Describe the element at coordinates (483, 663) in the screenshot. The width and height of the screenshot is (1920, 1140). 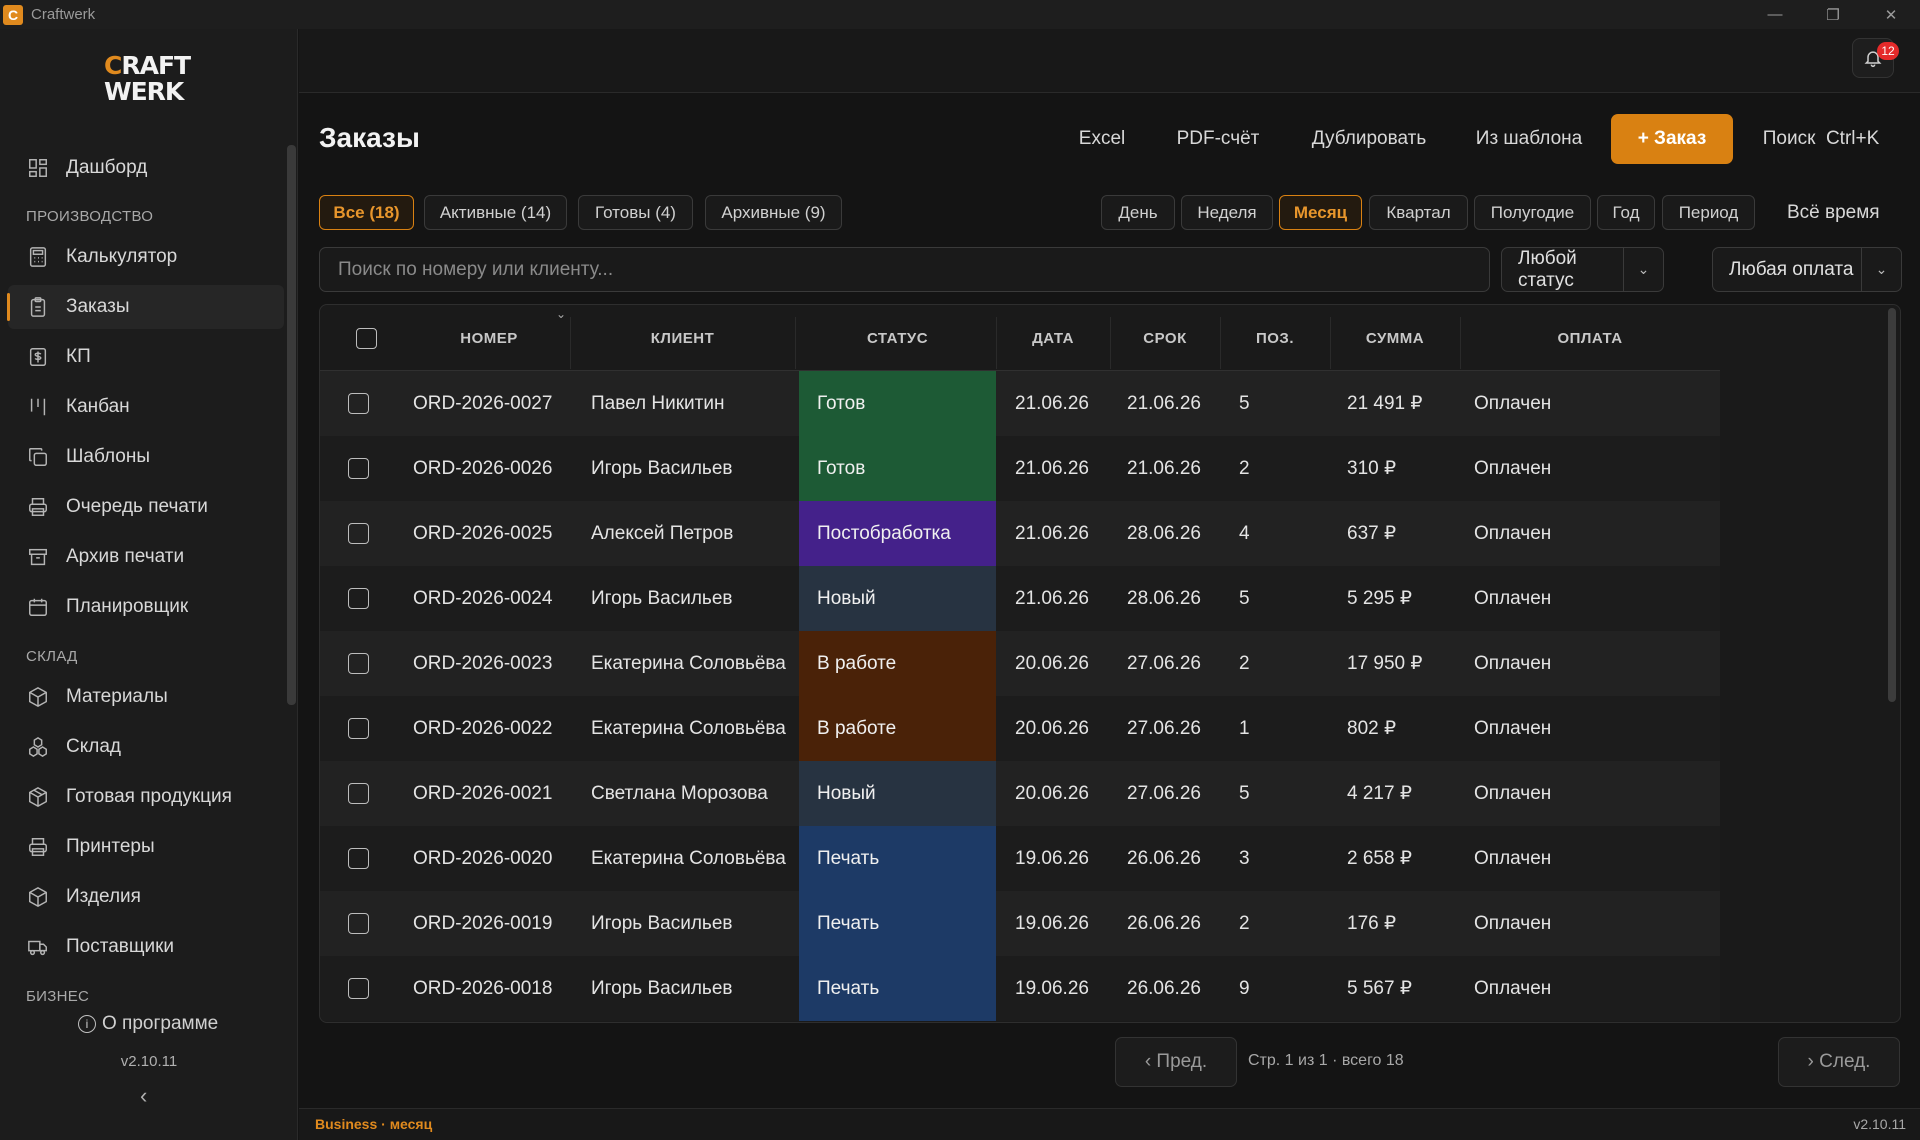
I see `cell-number: ORD-2026-0023` at that location.